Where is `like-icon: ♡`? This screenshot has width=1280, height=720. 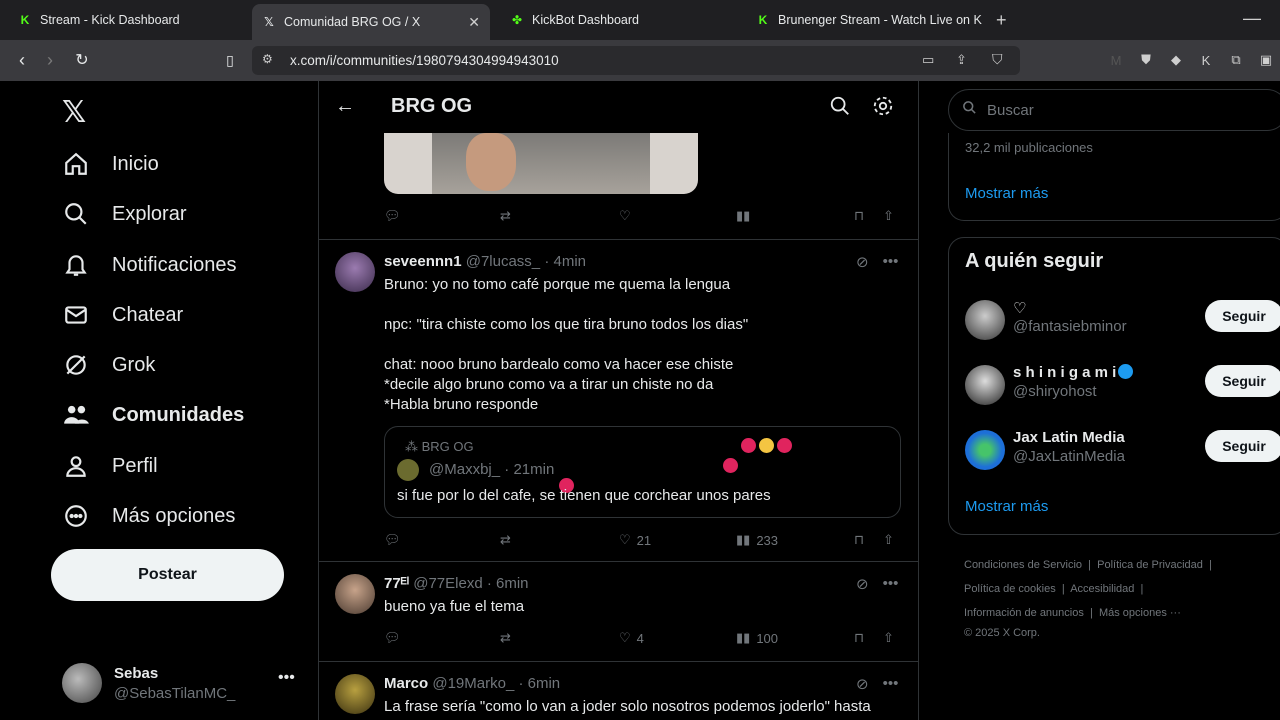 like-icon: ♡ is located at coordinates (625, 216).